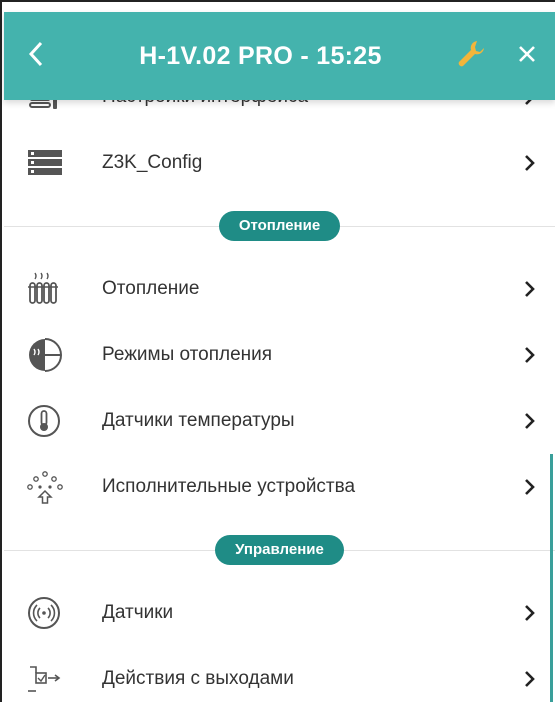 This screenshot has width=555, height=702. I want to click on menu-item-output-actions: Действия с выходами, so click(279, 674).